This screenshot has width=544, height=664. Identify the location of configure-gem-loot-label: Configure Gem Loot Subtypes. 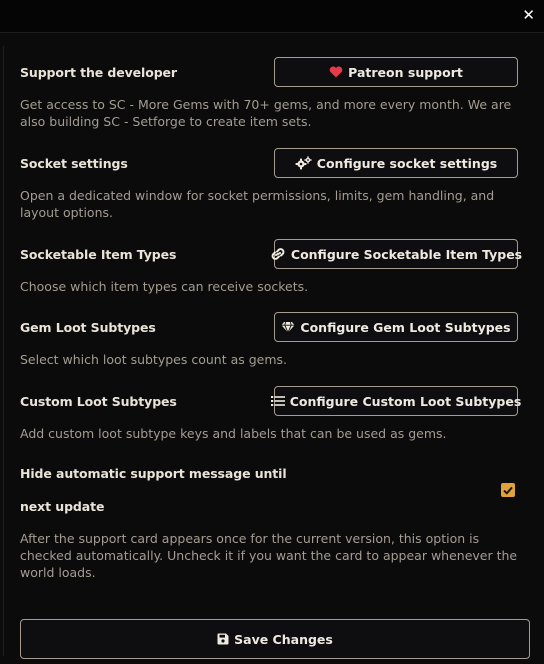
(405, 327).